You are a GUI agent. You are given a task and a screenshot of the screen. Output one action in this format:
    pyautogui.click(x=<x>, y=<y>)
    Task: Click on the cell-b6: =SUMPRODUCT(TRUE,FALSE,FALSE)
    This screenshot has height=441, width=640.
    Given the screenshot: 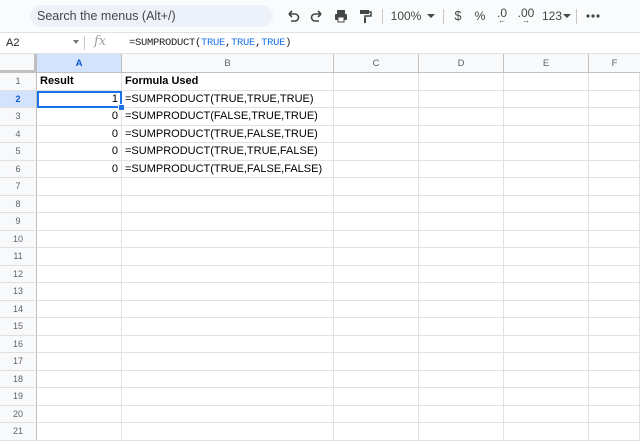 What is the action you would take?
    pyautogui.click(x=228, y=169)
    